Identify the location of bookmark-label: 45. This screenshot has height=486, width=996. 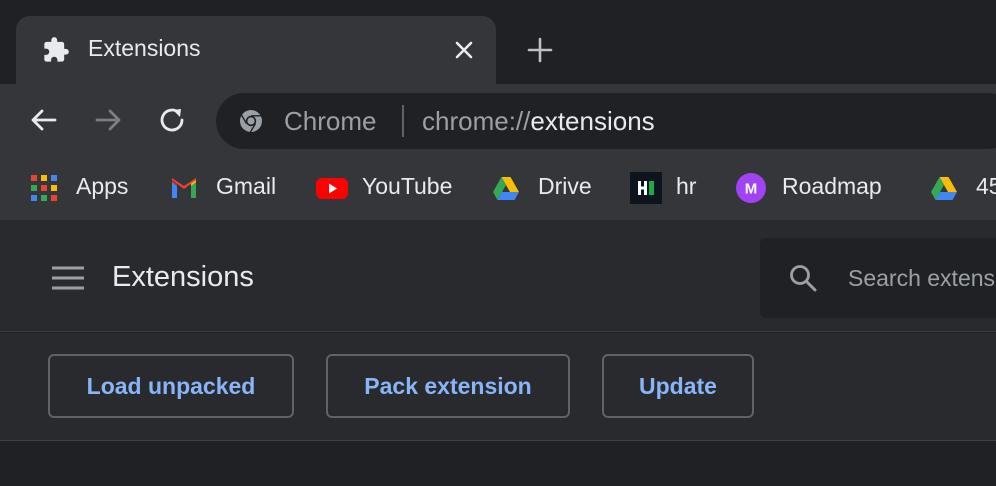
(986, 186).